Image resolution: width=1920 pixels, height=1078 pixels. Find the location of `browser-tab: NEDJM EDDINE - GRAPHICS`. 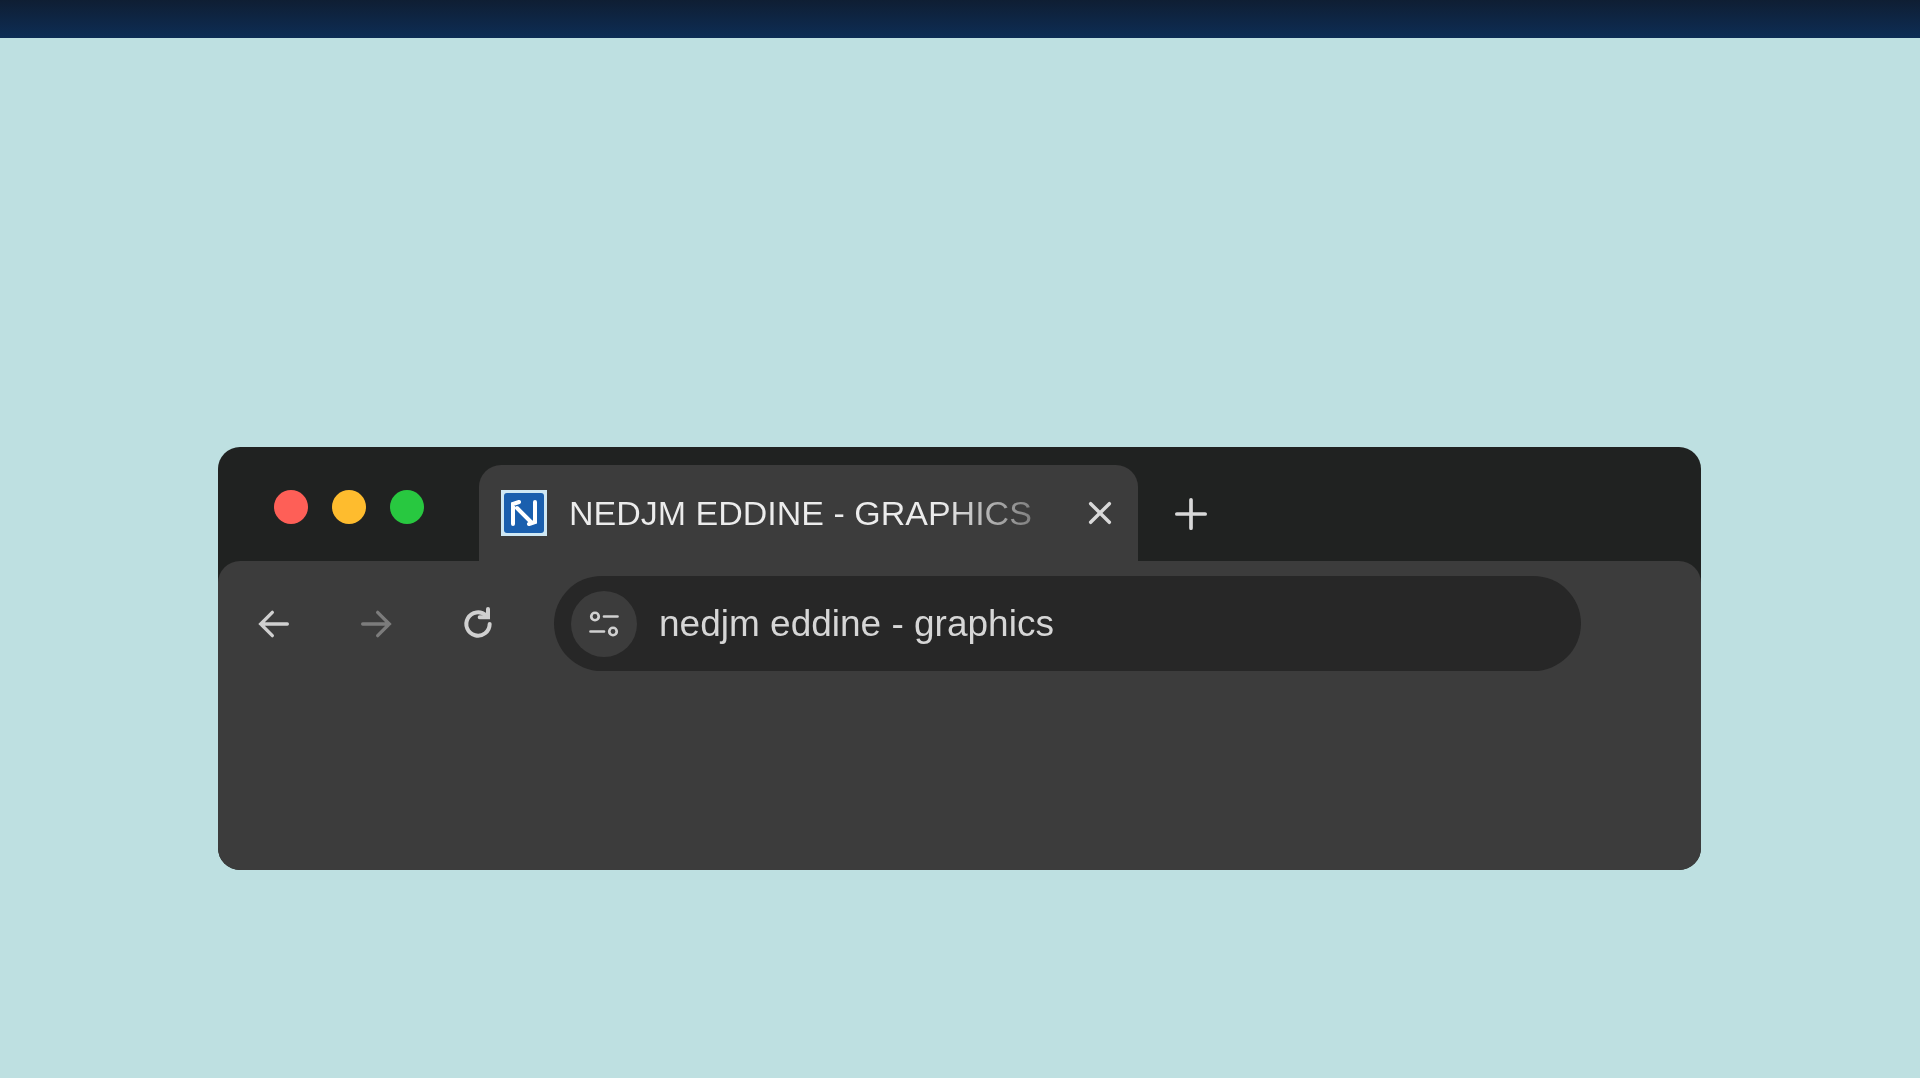

browser-tab: NEDJM EDDINE - GRAPHICS is located at coordinates (808, 513).